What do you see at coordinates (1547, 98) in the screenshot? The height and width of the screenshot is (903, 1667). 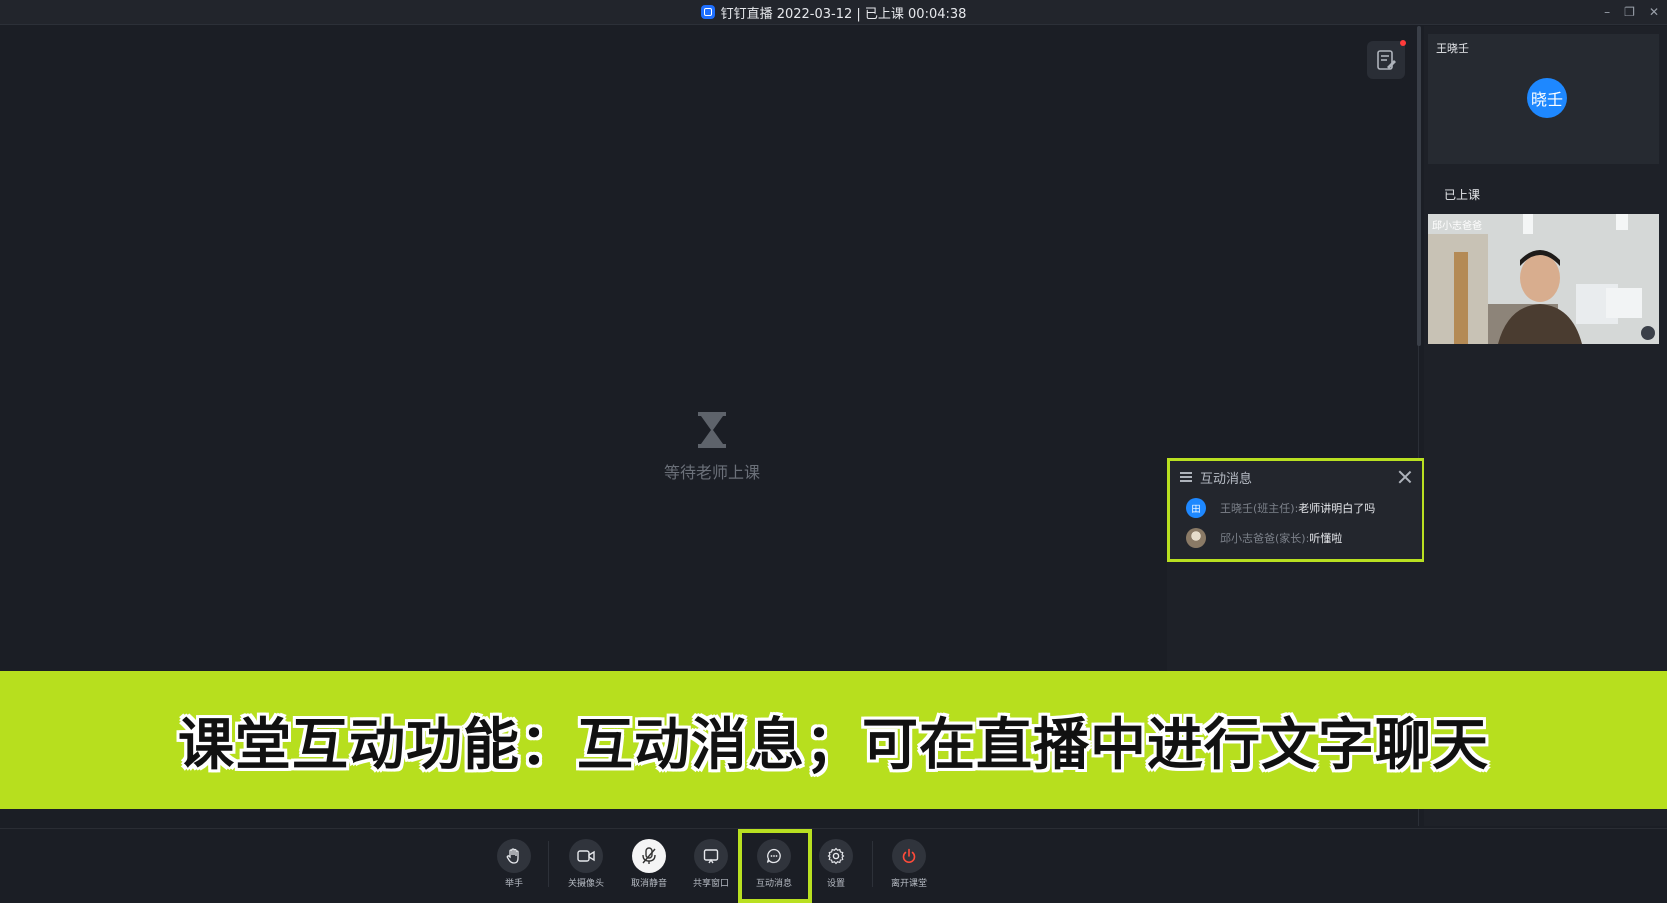 I see `avatar: 晓壬` at bounding box center [1547, 98].